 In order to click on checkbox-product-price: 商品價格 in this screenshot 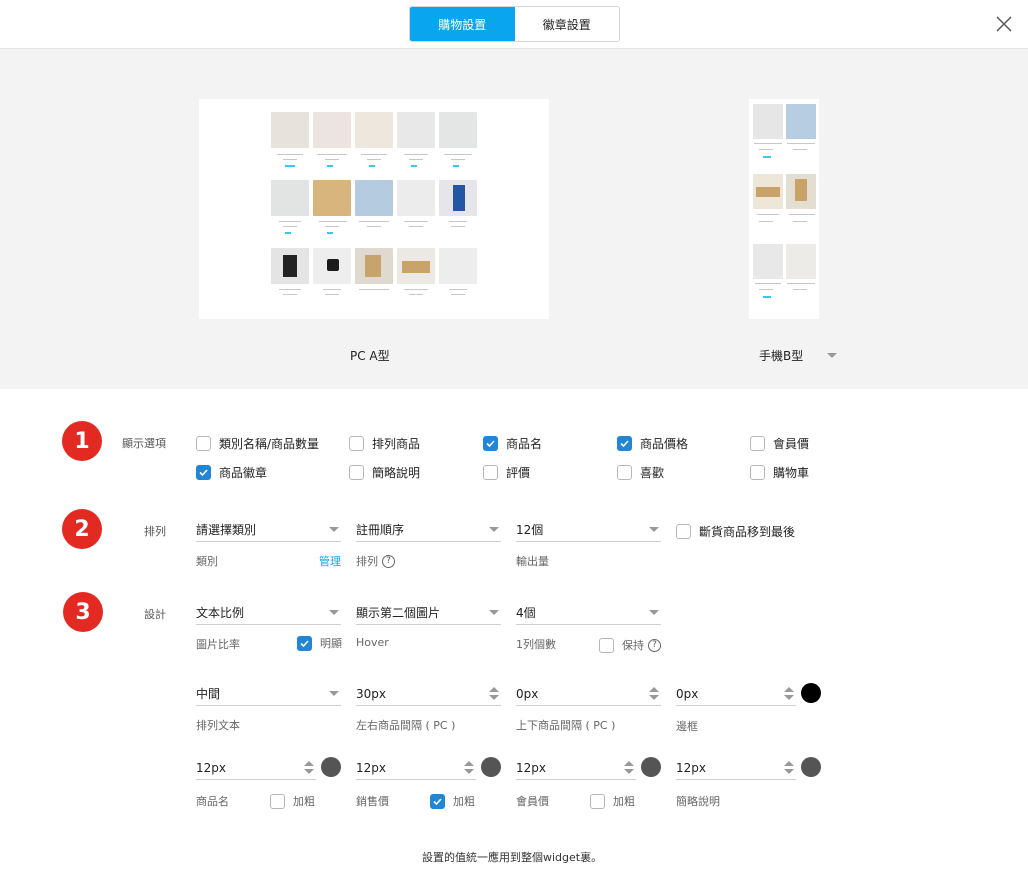, I will do `click(652, 443)`.